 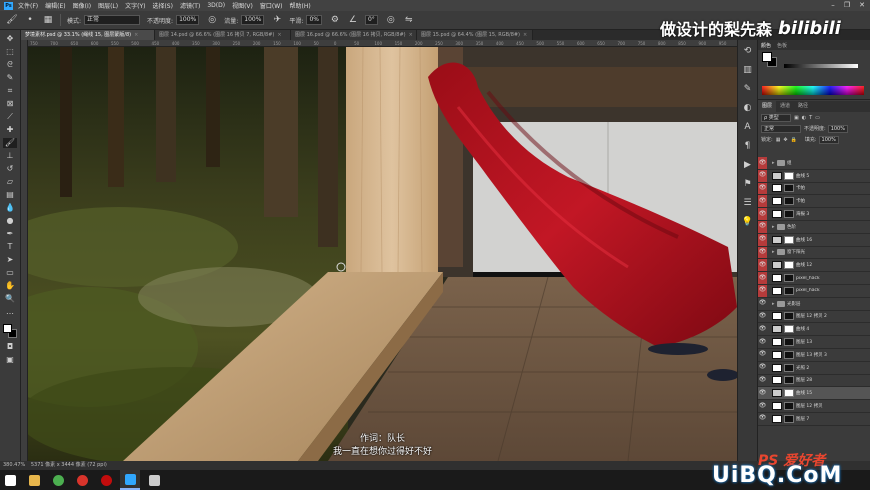 I want to click on layer-row: 👁 ▸ 光影层, so click(x=814, y=304).